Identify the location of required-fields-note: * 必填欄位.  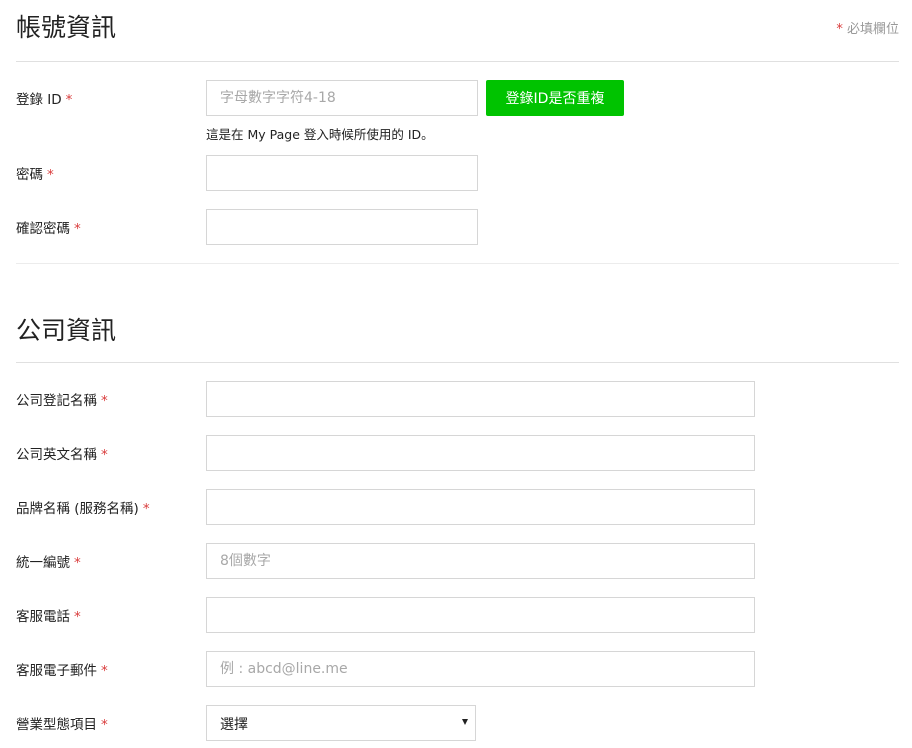
(867, 27).